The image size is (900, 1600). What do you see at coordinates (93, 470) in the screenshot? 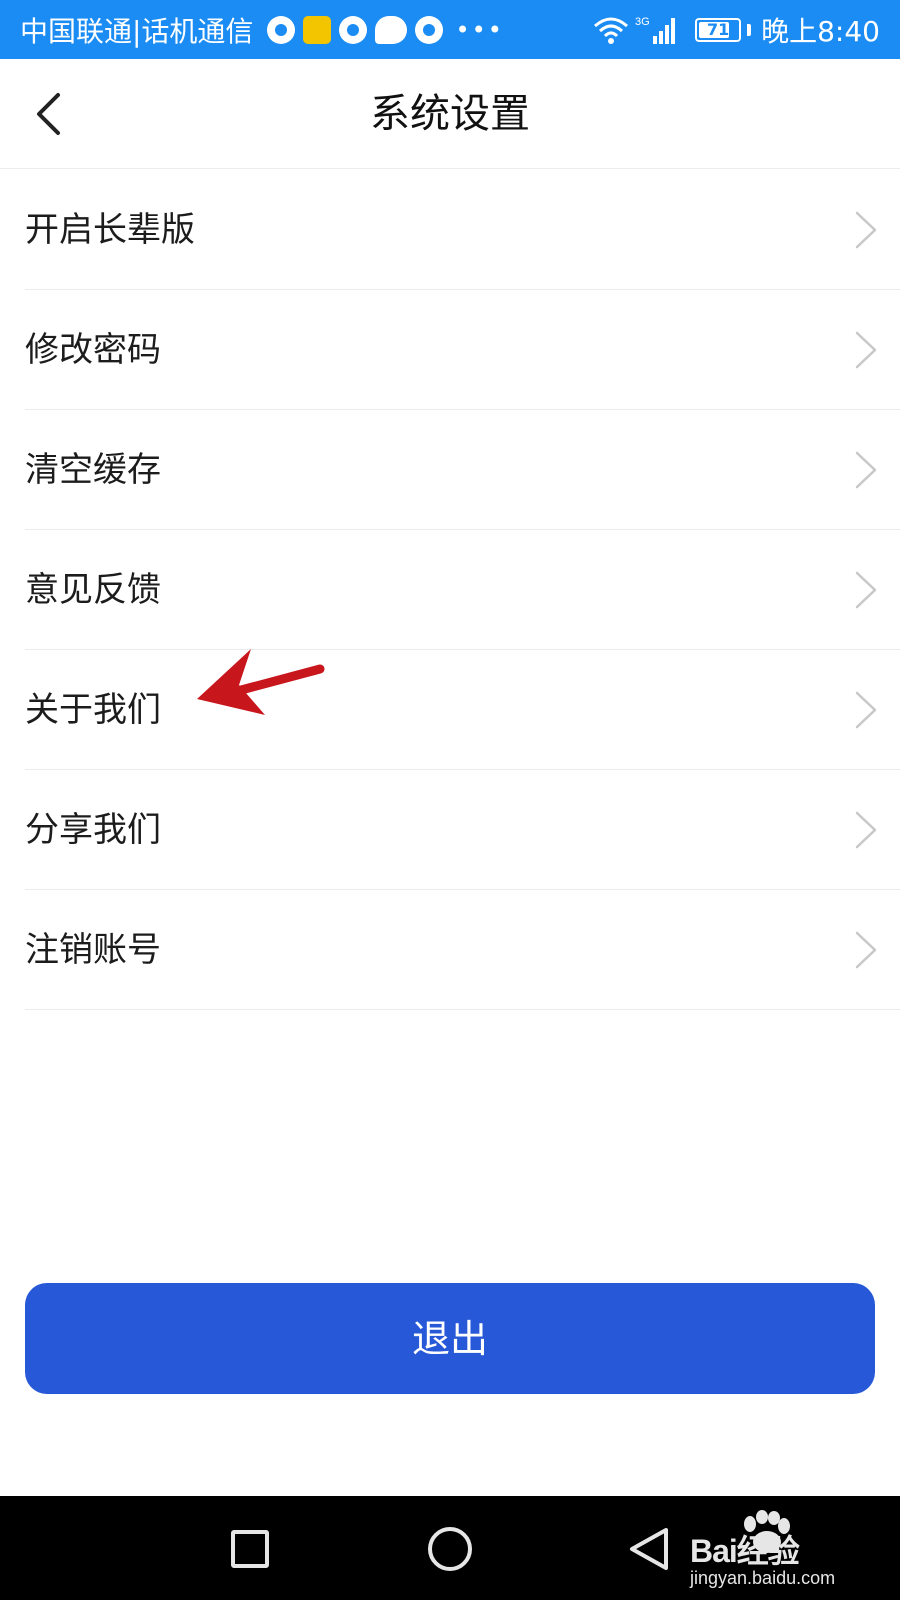
I see `menu-item-label: 清空缓存` at bounding box center [93, 470].